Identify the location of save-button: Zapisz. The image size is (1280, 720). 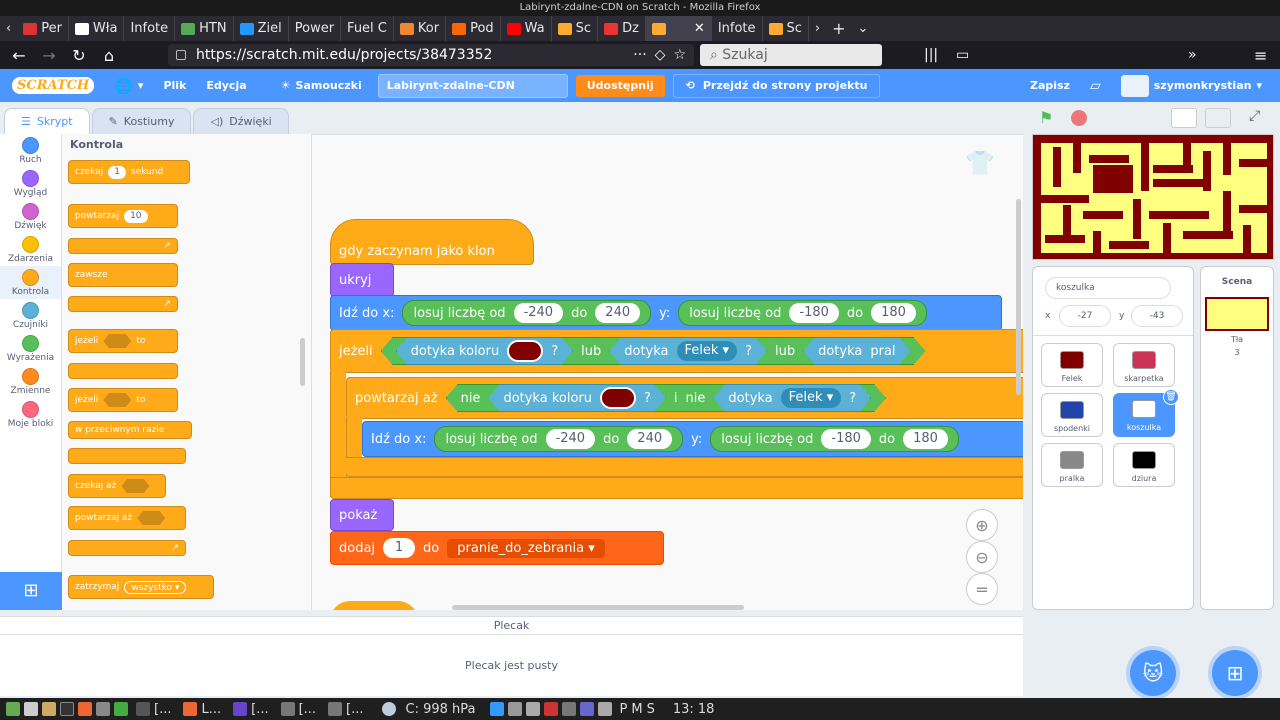
(1050, 85).